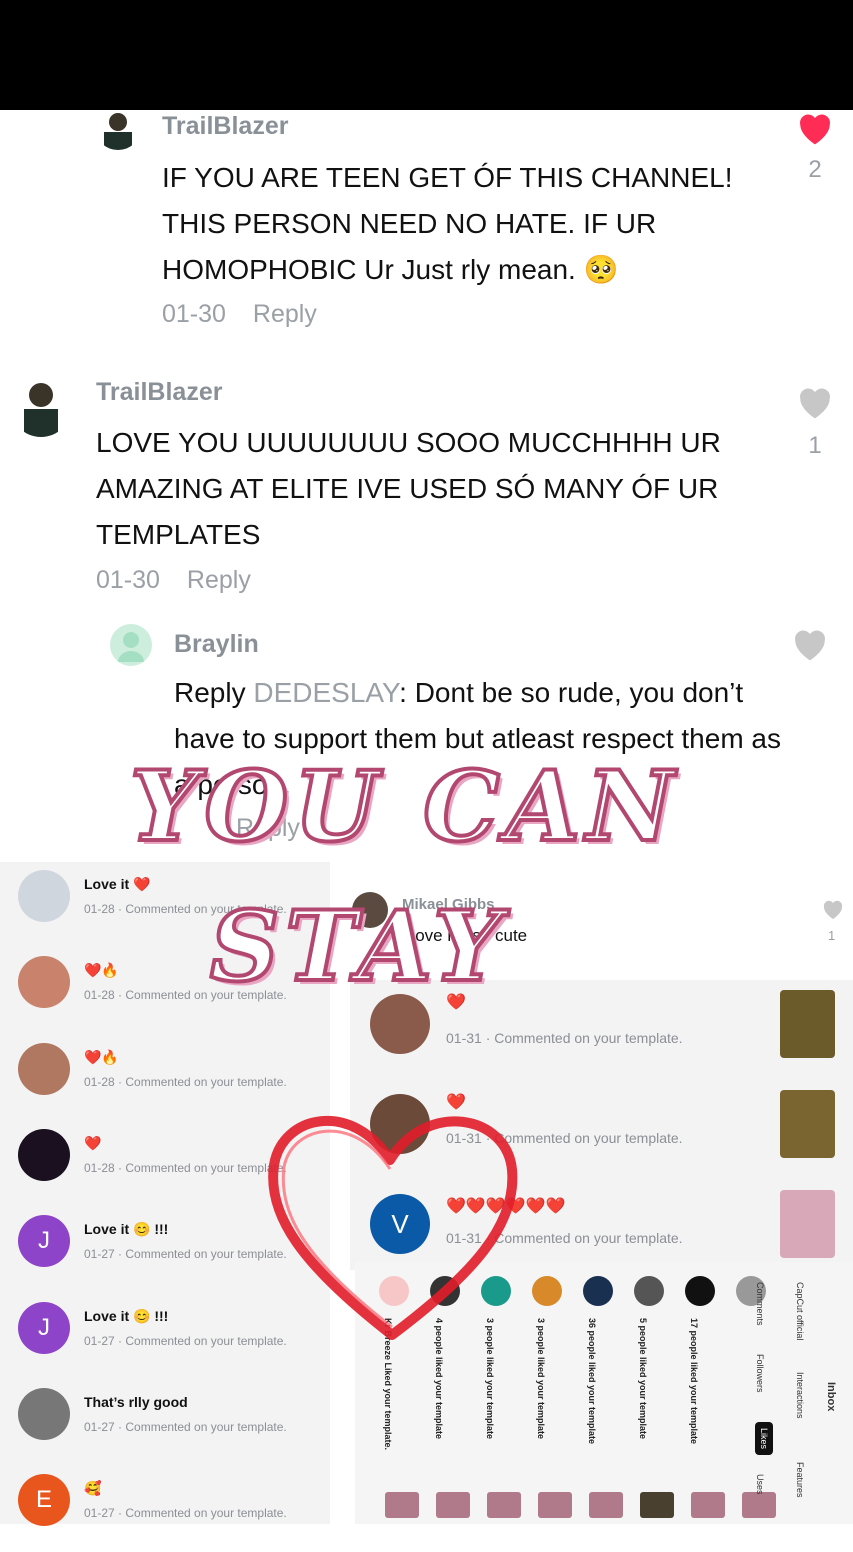 The image size is (853, 1552). What do you see at coordinates (44, 1500) in the screenshot?
I see `avatar: E` at bounding box center [44, 1500].